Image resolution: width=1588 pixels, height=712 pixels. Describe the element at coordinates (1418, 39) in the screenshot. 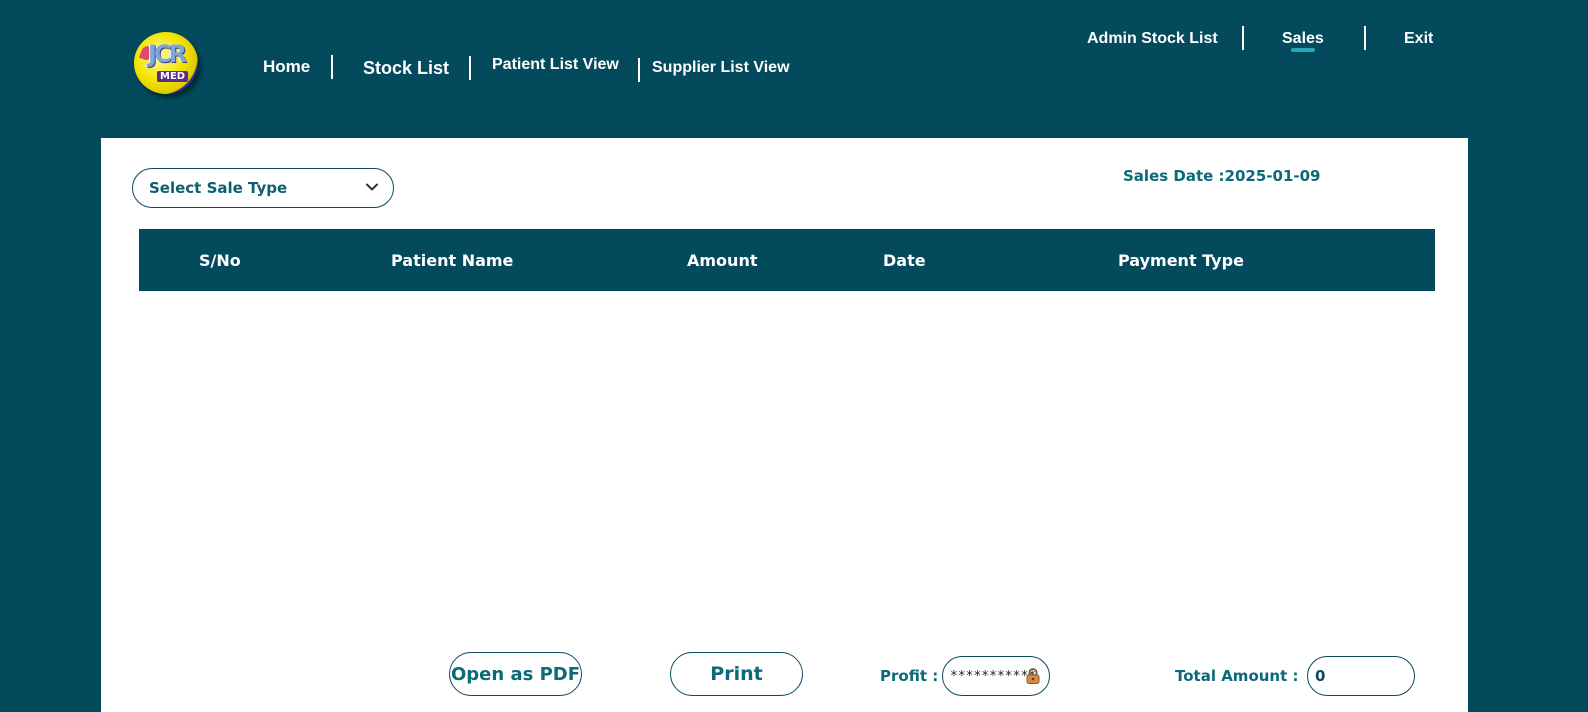

I see `nav-exit: Exit` at that location.